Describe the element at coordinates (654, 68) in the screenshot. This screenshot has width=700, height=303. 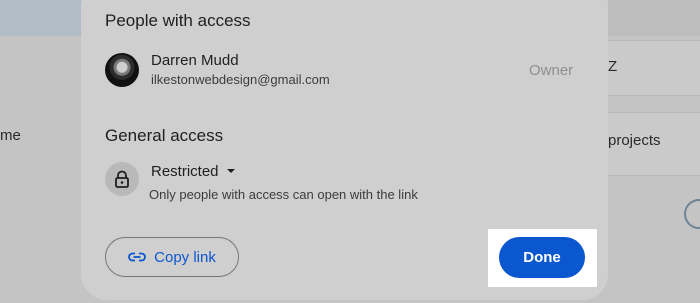
I see `background-row: Z` at that location.